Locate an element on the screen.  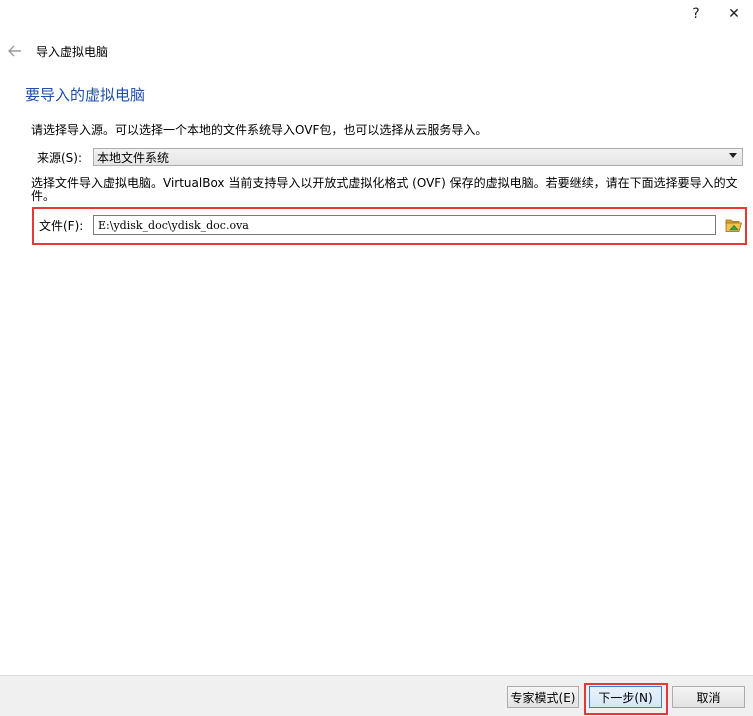
next-highlight-box is located at coordinates (626, 699).